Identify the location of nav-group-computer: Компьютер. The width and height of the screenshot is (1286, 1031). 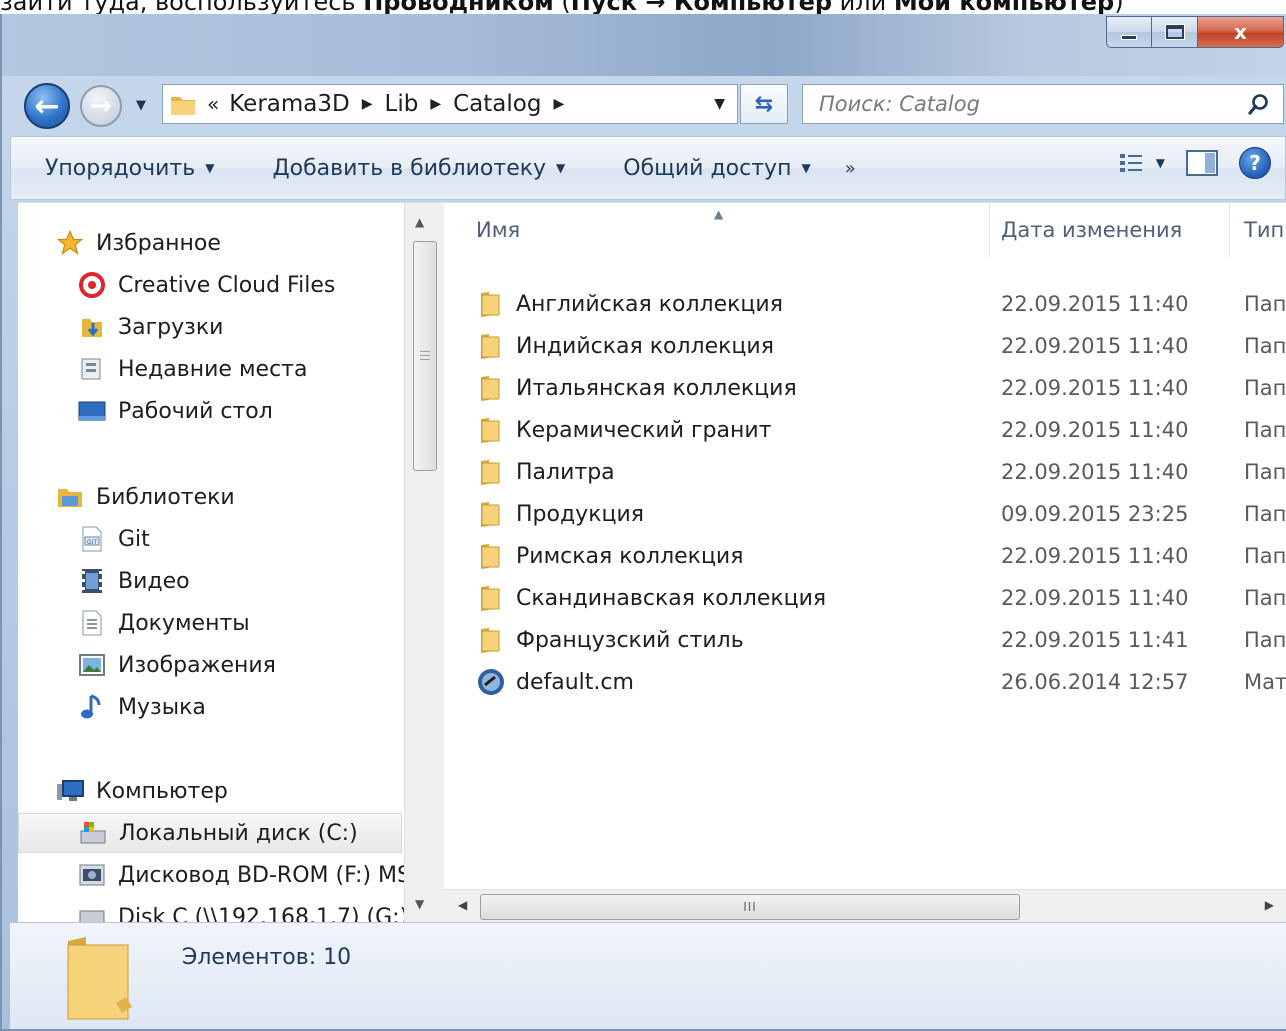
(141, 791).